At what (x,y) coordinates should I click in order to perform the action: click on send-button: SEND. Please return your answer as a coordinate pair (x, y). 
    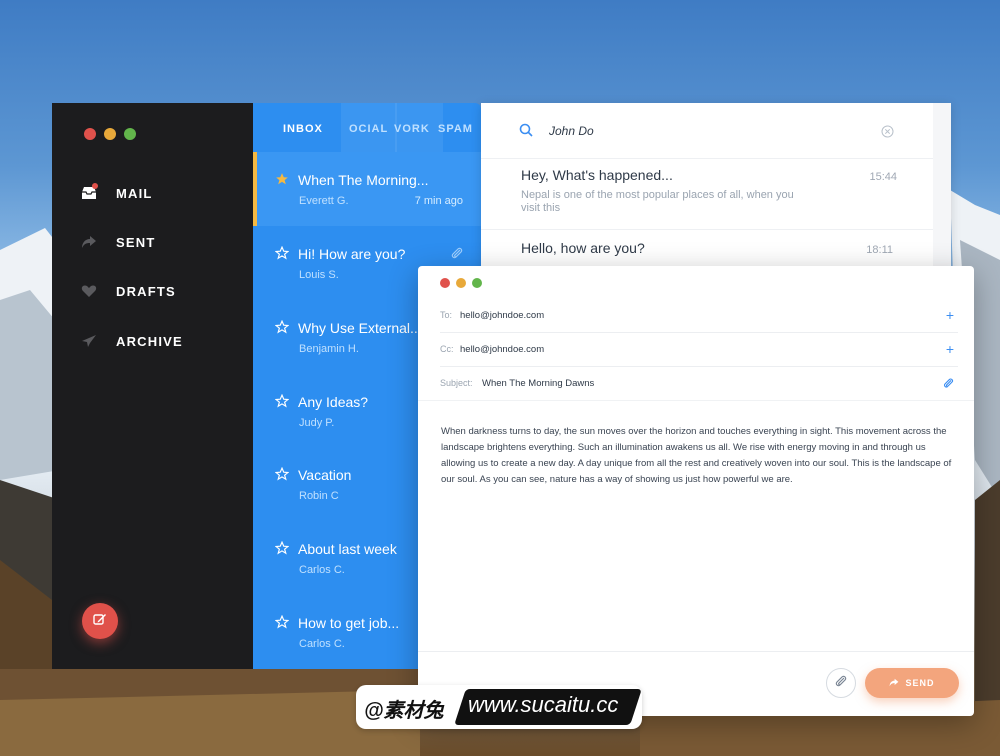
    Looking at the image, I should click on (912, 683).